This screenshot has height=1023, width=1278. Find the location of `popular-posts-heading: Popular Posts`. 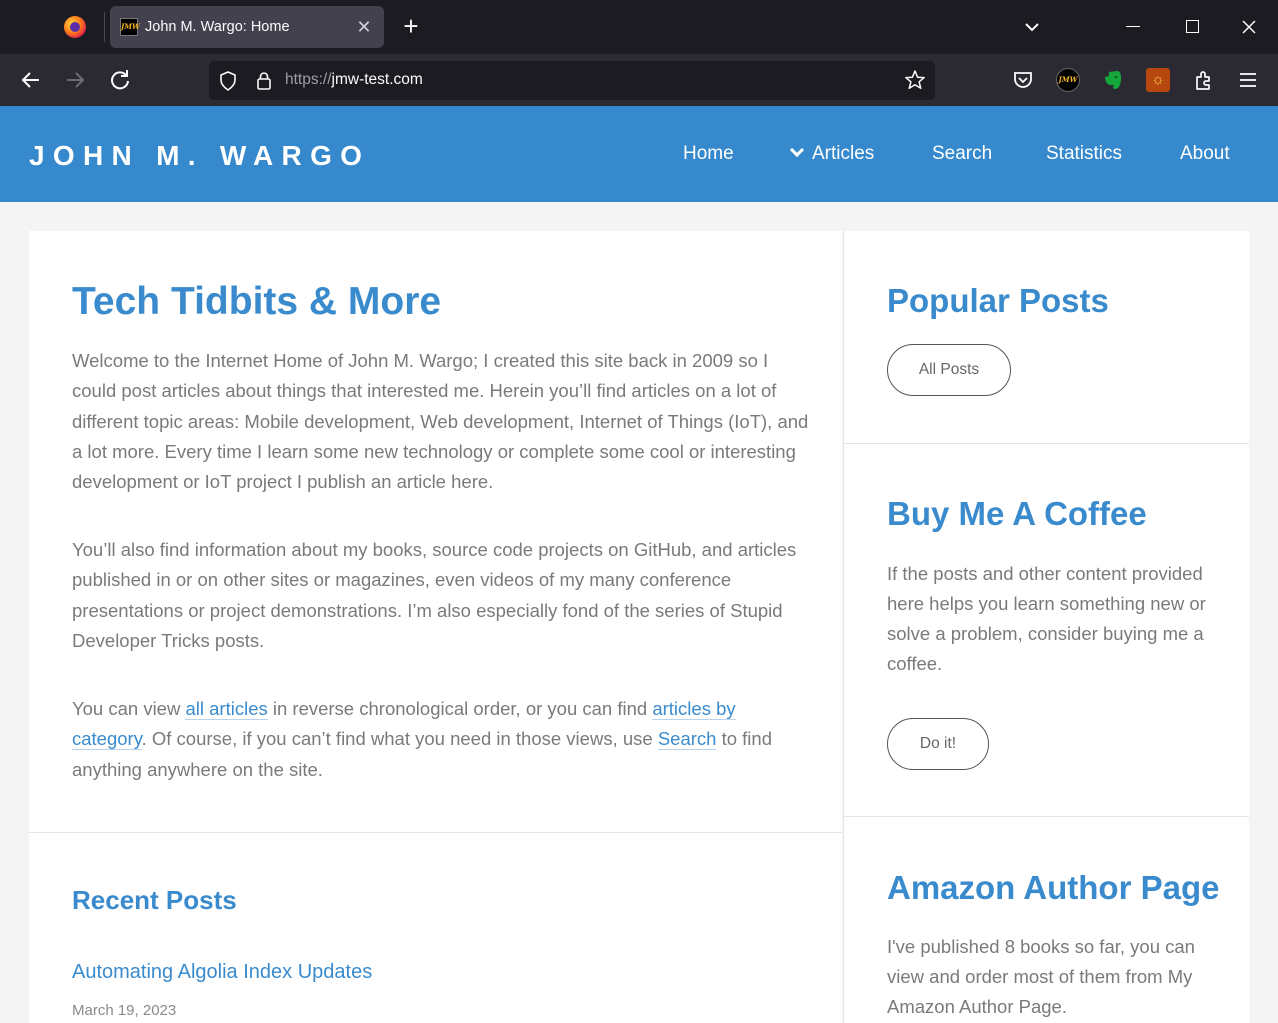

popular-posts-heading: Popular Posts is located at coordinates (998, 300).